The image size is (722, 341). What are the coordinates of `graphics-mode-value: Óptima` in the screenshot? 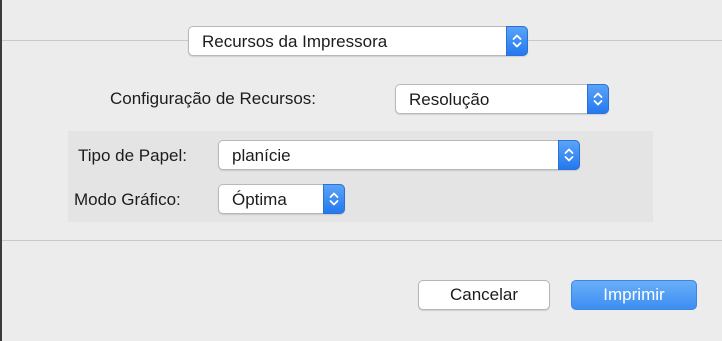 It's located at (259, 199).